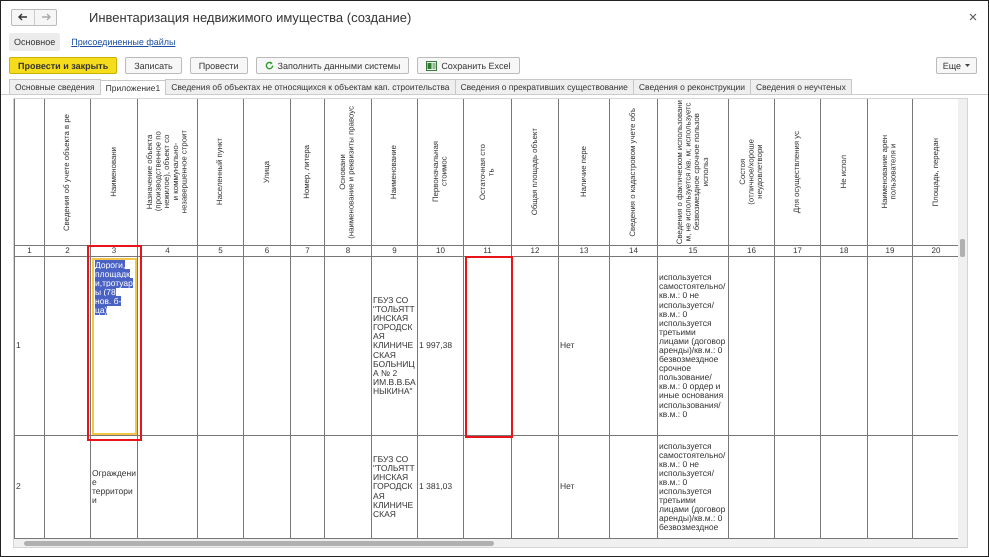 Image resolution: width=989 pixels, height=557 pixels. I want to click on section-link: Присоединенные файлы, so click(123, 42).